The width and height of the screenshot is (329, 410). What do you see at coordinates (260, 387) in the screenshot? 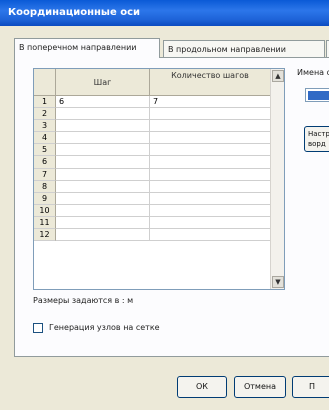
I see `cancel-button: Отмена` at bounding box center [260, 387].